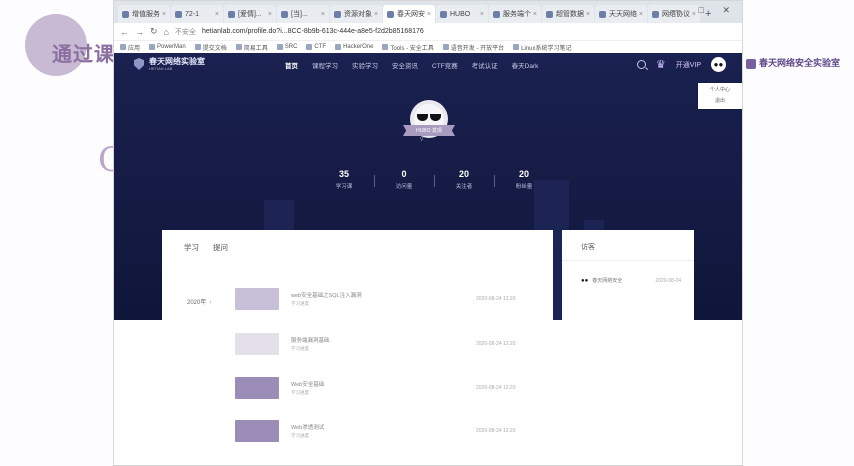 Image resolution: width=854 pixels, height=466 pixels. Describe the element at coordinates (525, 65) in the screenshot. I see `nav-item: 春天Dark` at that location.